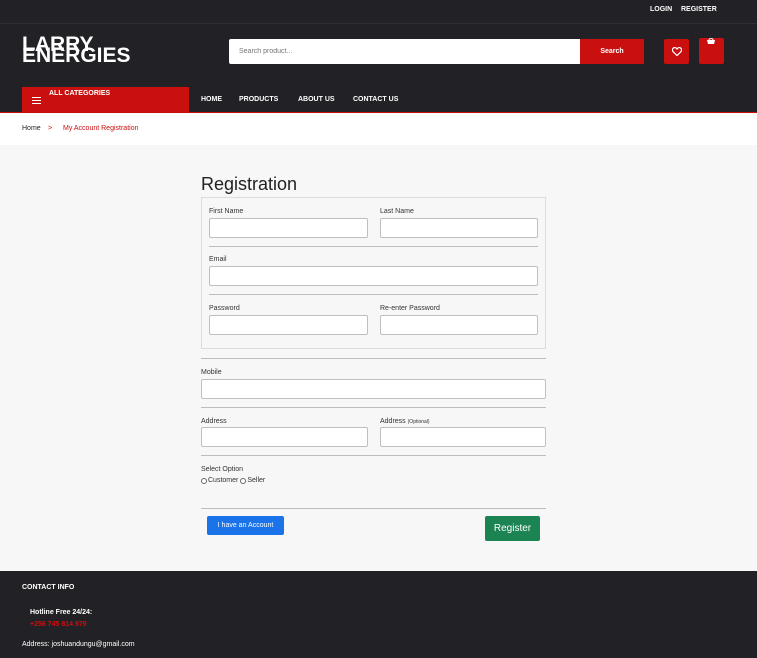 This screenshot has width=757, height=658. I want to click on search-button: Search, so click(612, 51).